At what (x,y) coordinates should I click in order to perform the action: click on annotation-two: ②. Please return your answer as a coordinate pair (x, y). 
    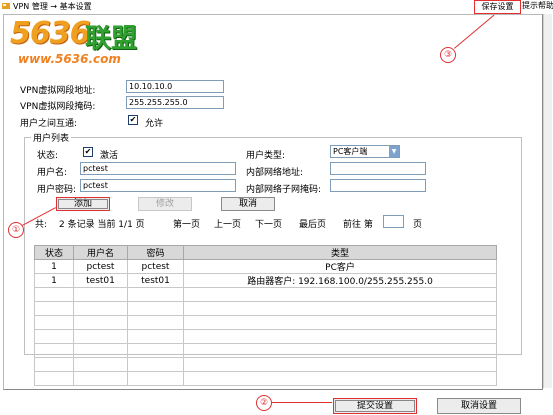
    Looking at the image, I should click on (264, 403).